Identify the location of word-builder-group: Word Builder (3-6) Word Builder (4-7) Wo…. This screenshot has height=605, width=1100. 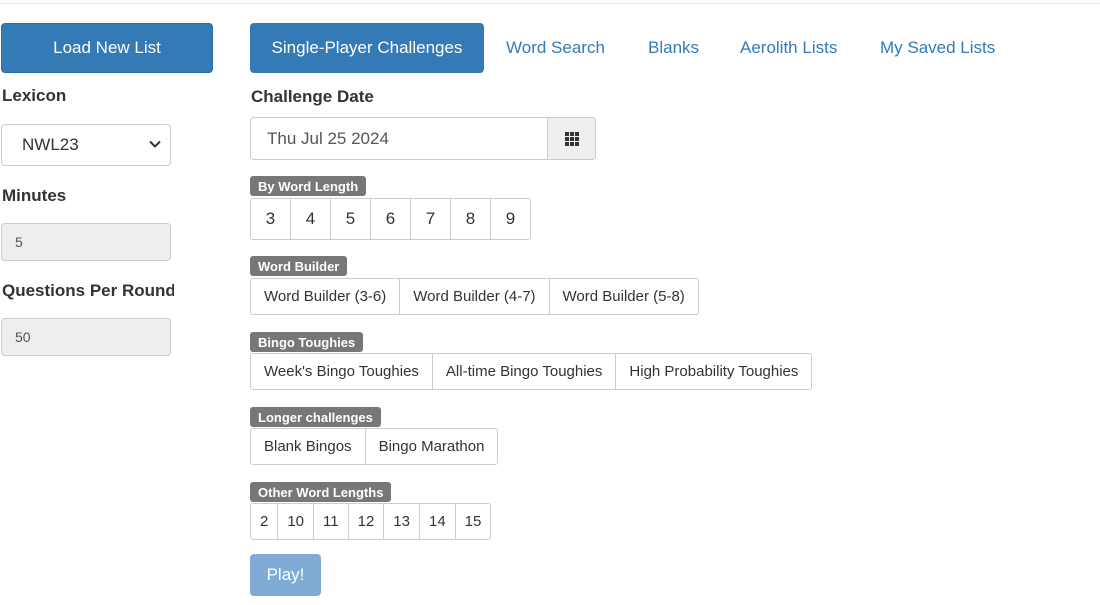
(474, 296).